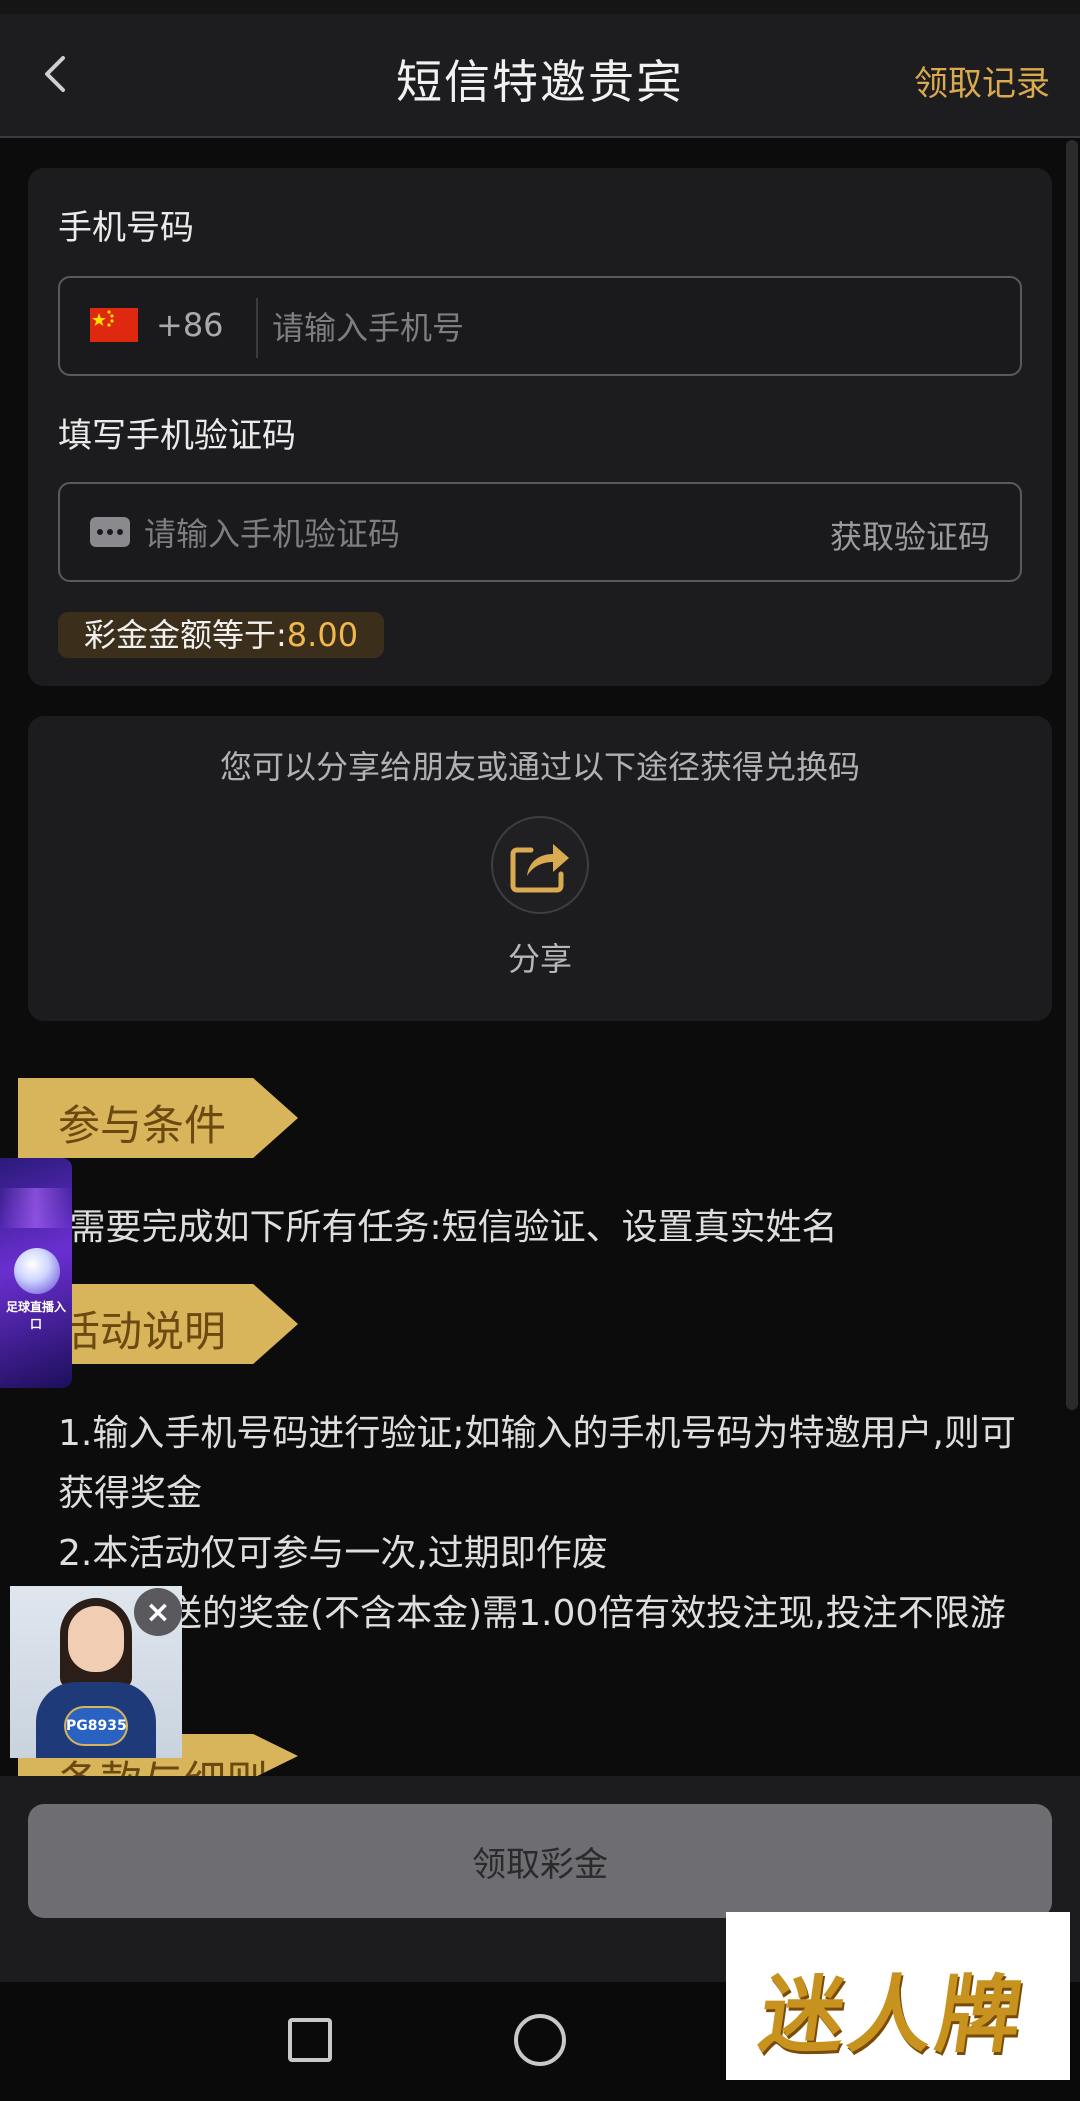 This screenshot has width=1080, height=2101. Describe the element at coordinates (96, 1639) in the screenshot. I see `avatar-face` at that location.